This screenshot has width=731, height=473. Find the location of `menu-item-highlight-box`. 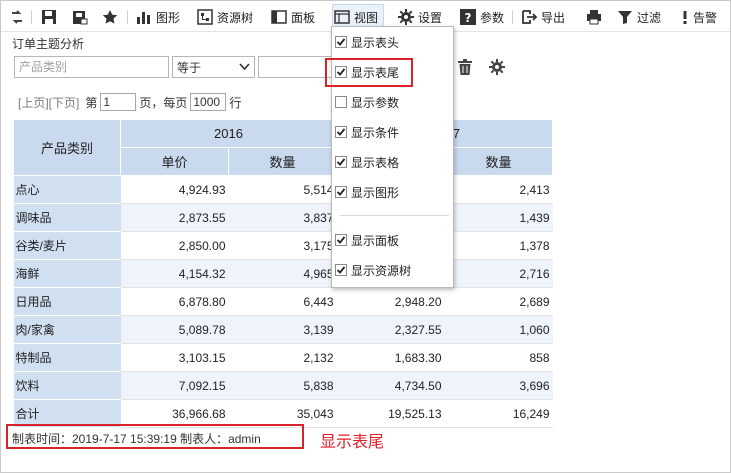

menu-item-highlight-box is located at coordinates (369, 72).